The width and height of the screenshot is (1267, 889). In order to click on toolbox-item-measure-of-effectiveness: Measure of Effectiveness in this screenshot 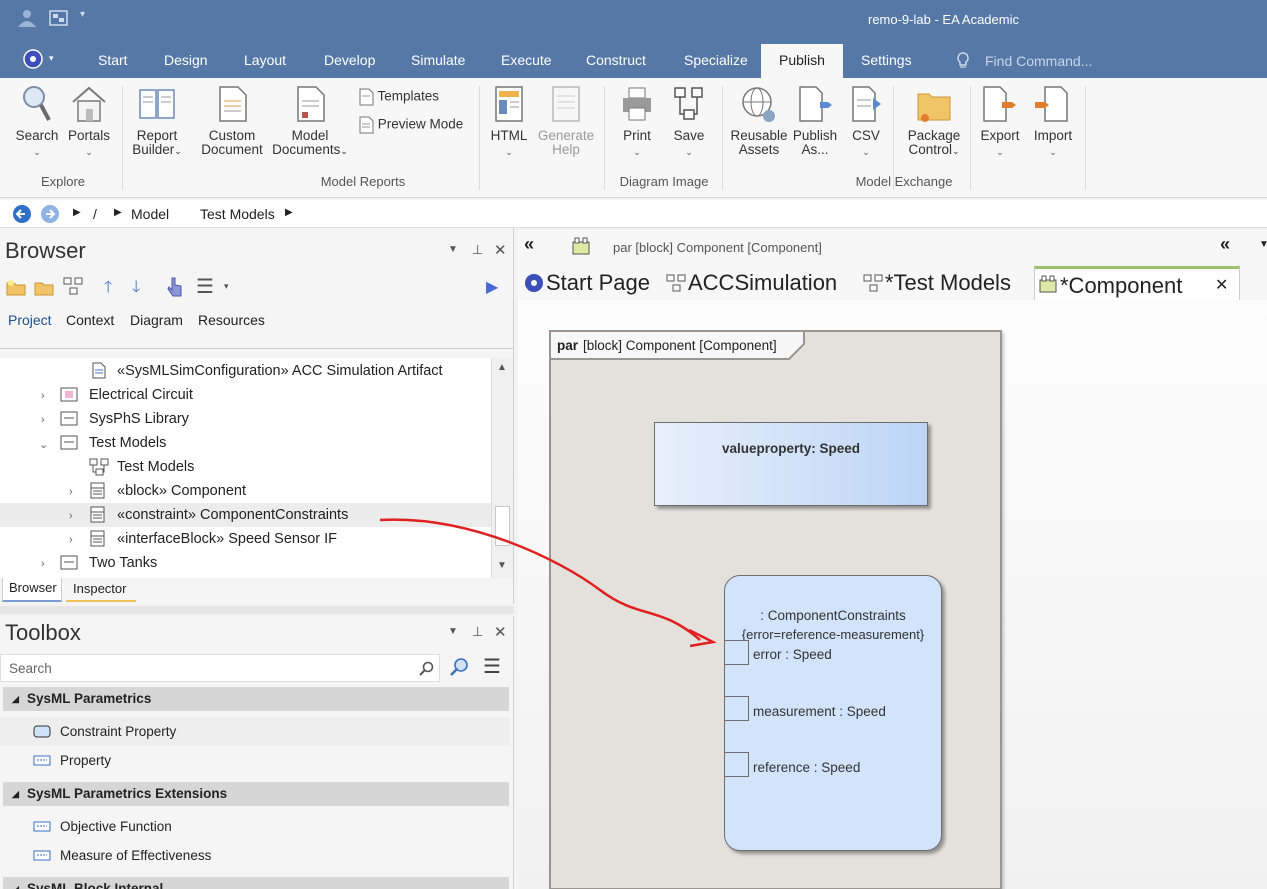, I will do `click(255, 855)`.